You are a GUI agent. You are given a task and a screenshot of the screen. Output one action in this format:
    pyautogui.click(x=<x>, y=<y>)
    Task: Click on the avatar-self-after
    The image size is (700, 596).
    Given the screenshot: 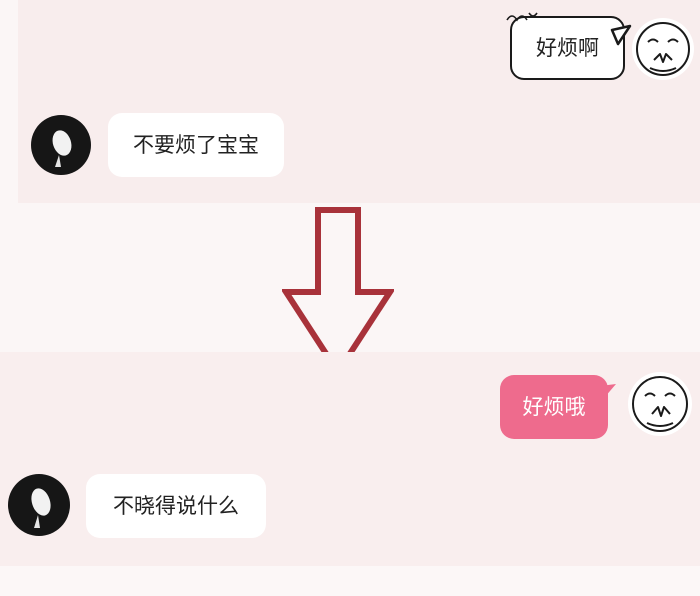 What is the action you would take?
    pyautogui.click(x=660, y=404)
    